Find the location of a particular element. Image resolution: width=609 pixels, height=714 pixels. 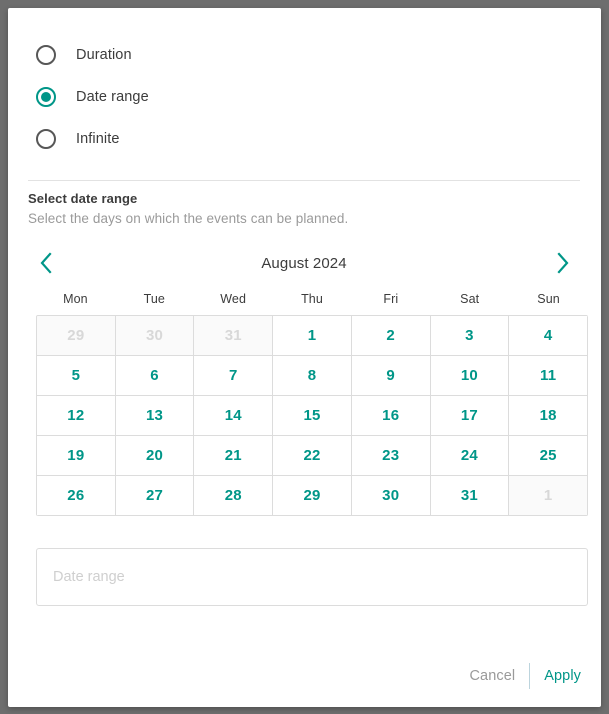

date-range-input-wrapper is located at coordinates (312, 577).